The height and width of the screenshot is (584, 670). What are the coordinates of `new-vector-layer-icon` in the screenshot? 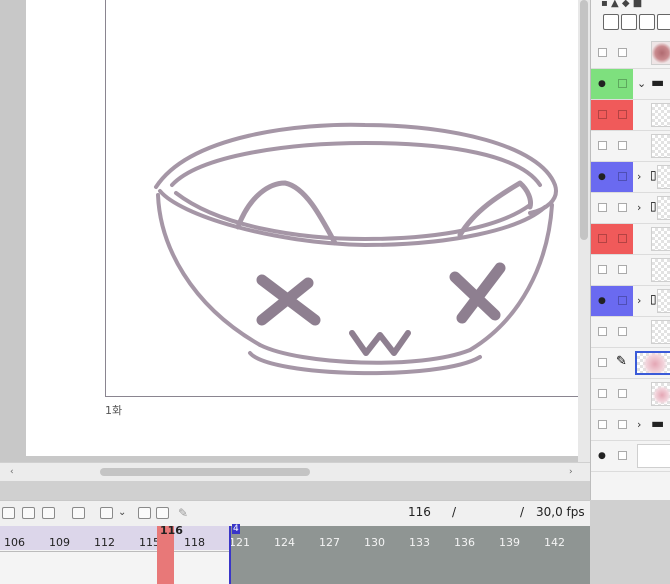 It's located at (629, 22).